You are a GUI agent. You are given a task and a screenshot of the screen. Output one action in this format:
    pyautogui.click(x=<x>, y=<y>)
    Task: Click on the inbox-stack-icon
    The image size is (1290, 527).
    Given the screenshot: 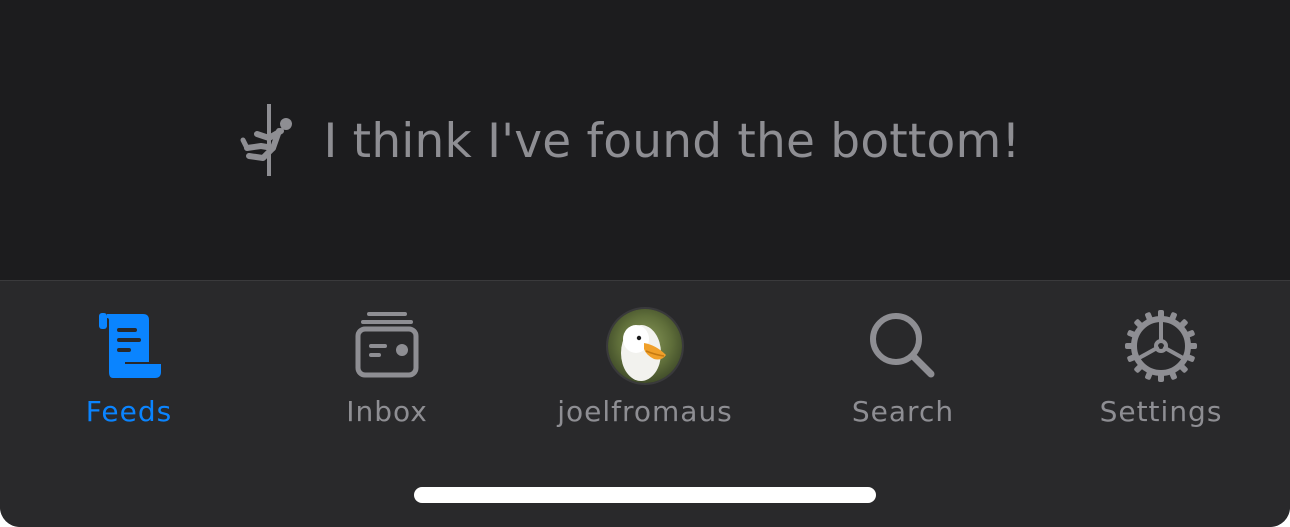 What is the action you would take?
    pyautogui.click(x=387, y=346)
    